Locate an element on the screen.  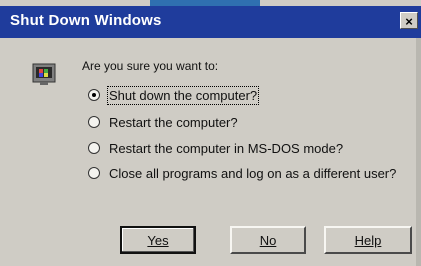
option-label-restart: Restart the computer? is located at coordinates (173, 122).